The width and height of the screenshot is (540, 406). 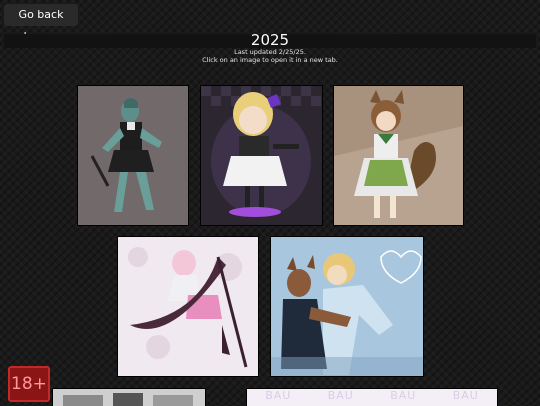 I want to click on gallery-image-7: BAU BAU BAU BAU, so click(x=372, y=397).